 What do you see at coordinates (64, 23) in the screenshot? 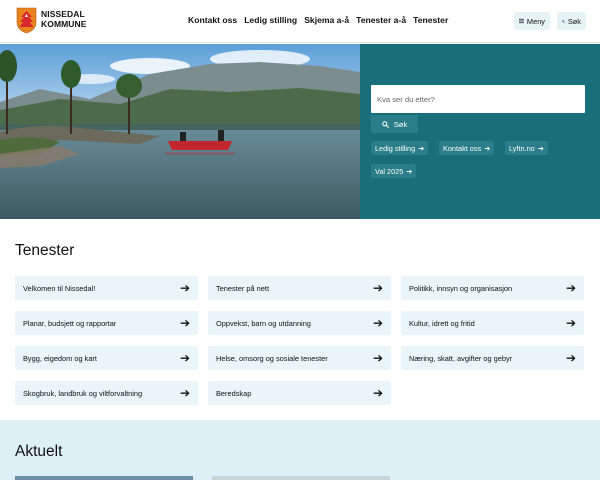
I see `logo-line-2: KOMMUNE` at bounding box center [64, 23].